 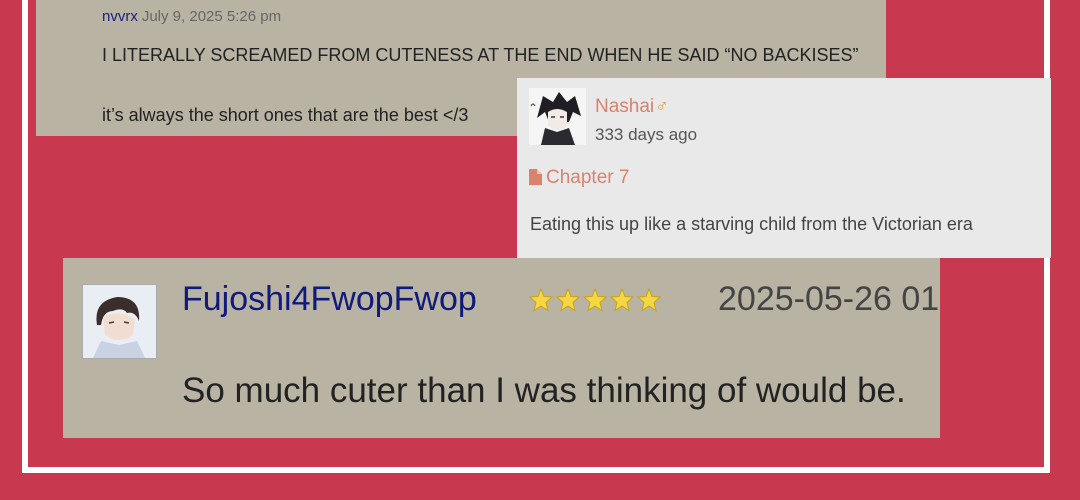 What do you see at coordinates (329, 299) in the screenshot?
I see `comment-username: Fujoshi4FwopFwop` at bounding box center [329, 299].